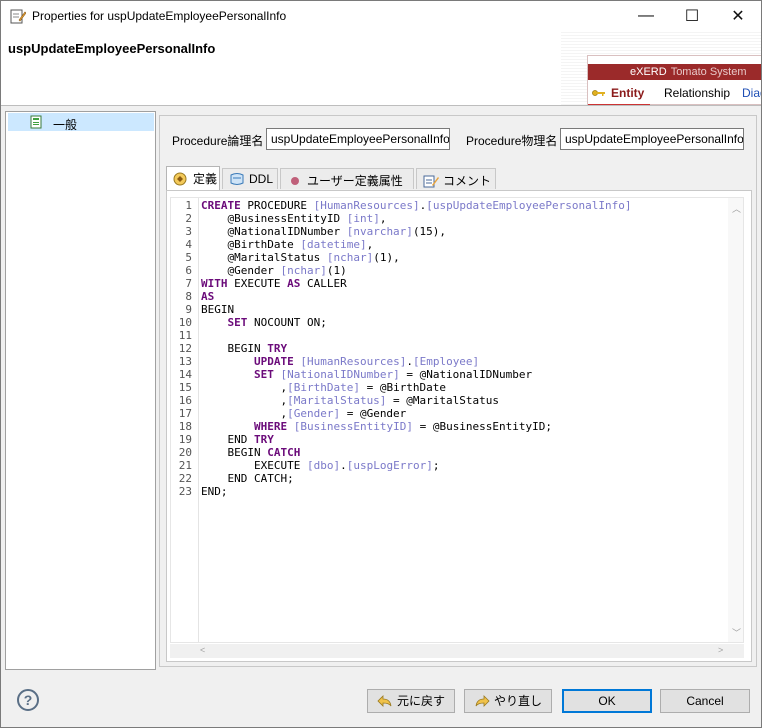 The height and width of the screenshot is (728, 762). I want to click on sql-identifier: [nchar], so click(350, 257).